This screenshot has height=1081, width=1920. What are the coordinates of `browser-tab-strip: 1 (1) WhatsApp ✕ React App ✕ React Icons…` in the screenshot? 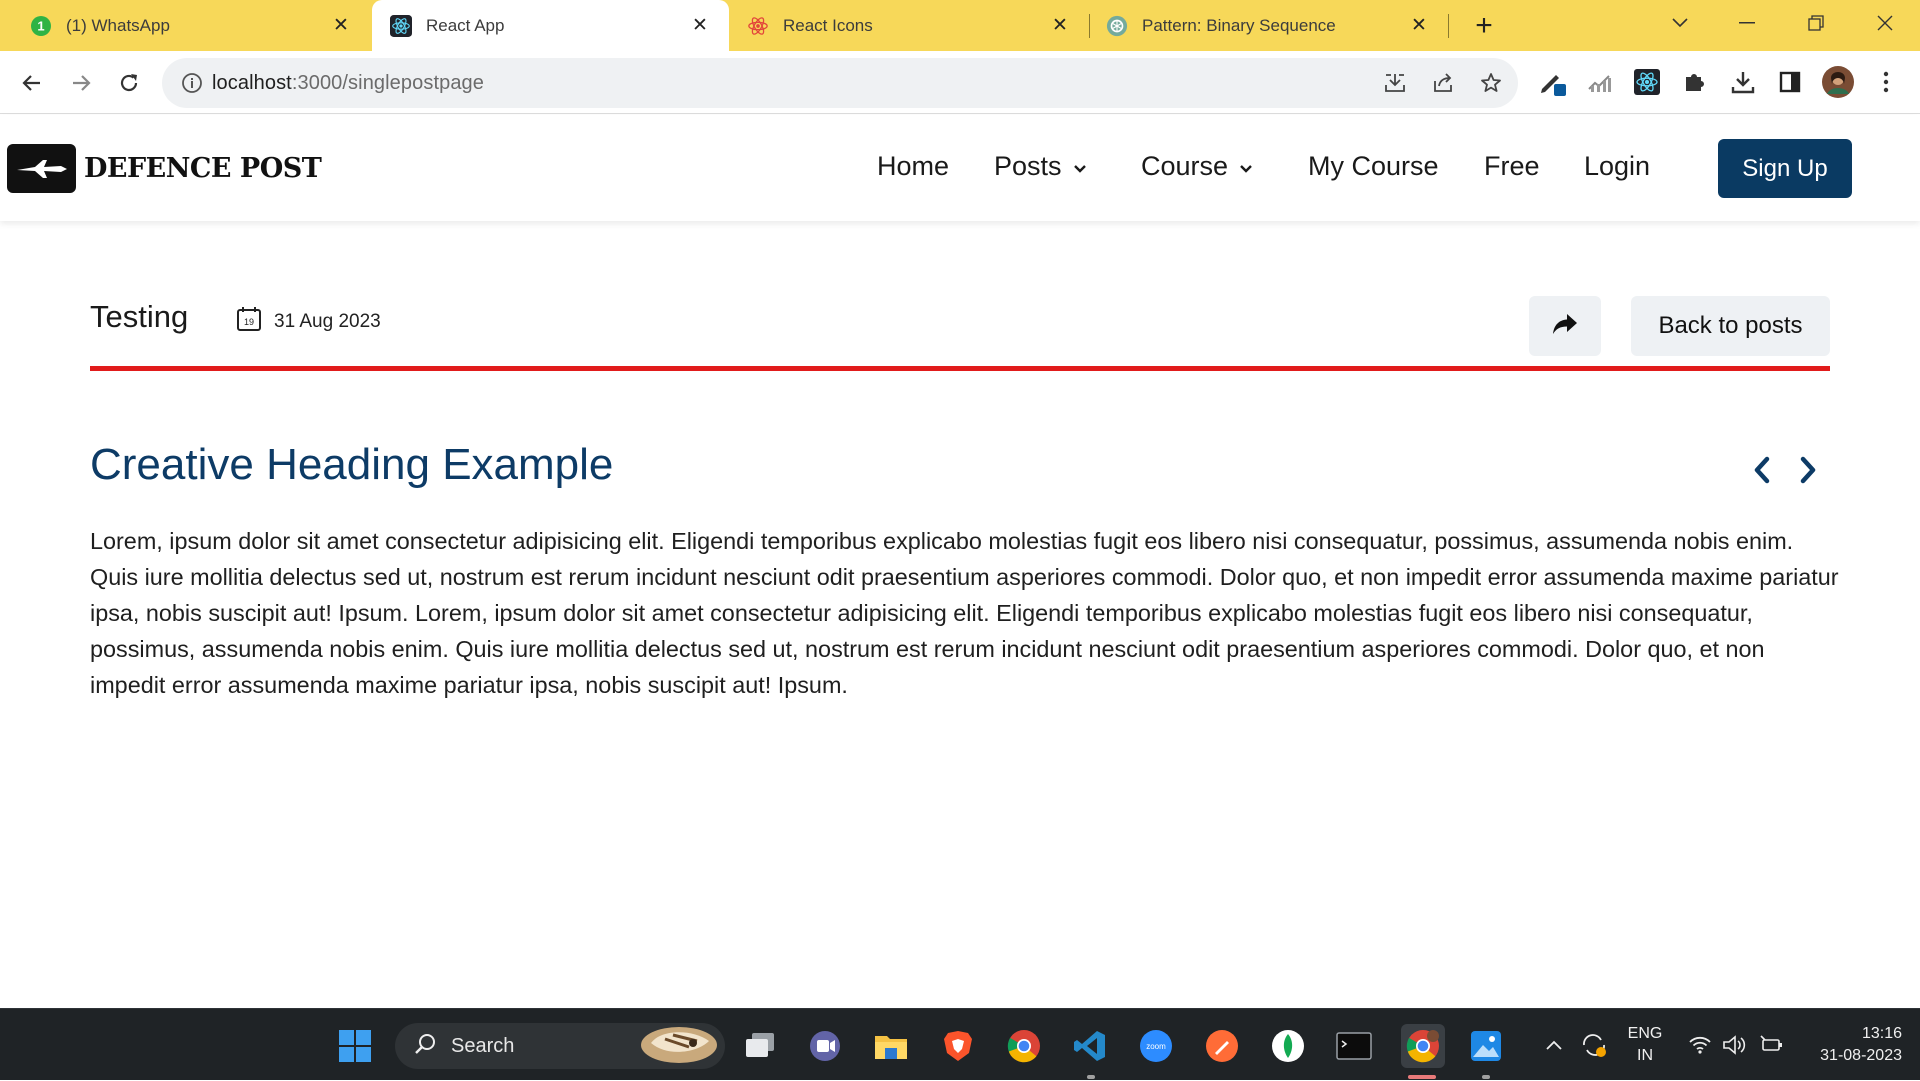 It's located at (960, 25).